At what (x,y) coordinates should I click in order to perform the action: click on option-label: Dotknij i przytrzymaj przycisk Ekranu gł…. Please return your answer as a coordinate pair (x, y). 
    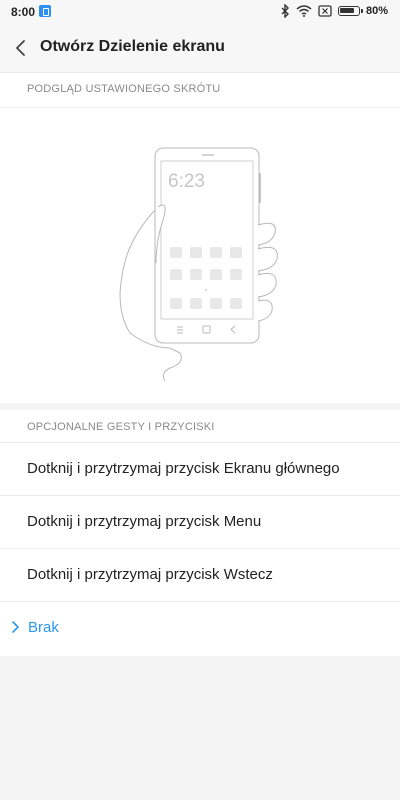
    Looking at the image, I should click on (183, 468).